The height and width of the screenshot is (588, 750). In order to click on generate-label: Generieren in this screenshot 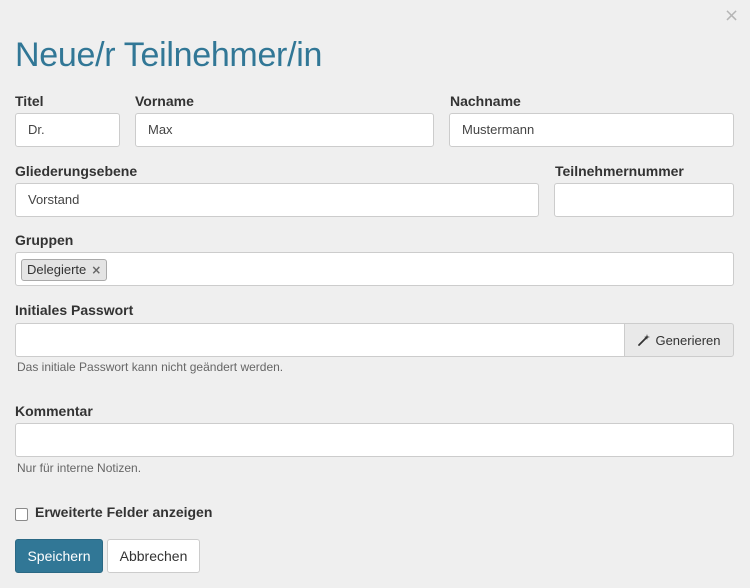, I will do `click(688, 340)`.